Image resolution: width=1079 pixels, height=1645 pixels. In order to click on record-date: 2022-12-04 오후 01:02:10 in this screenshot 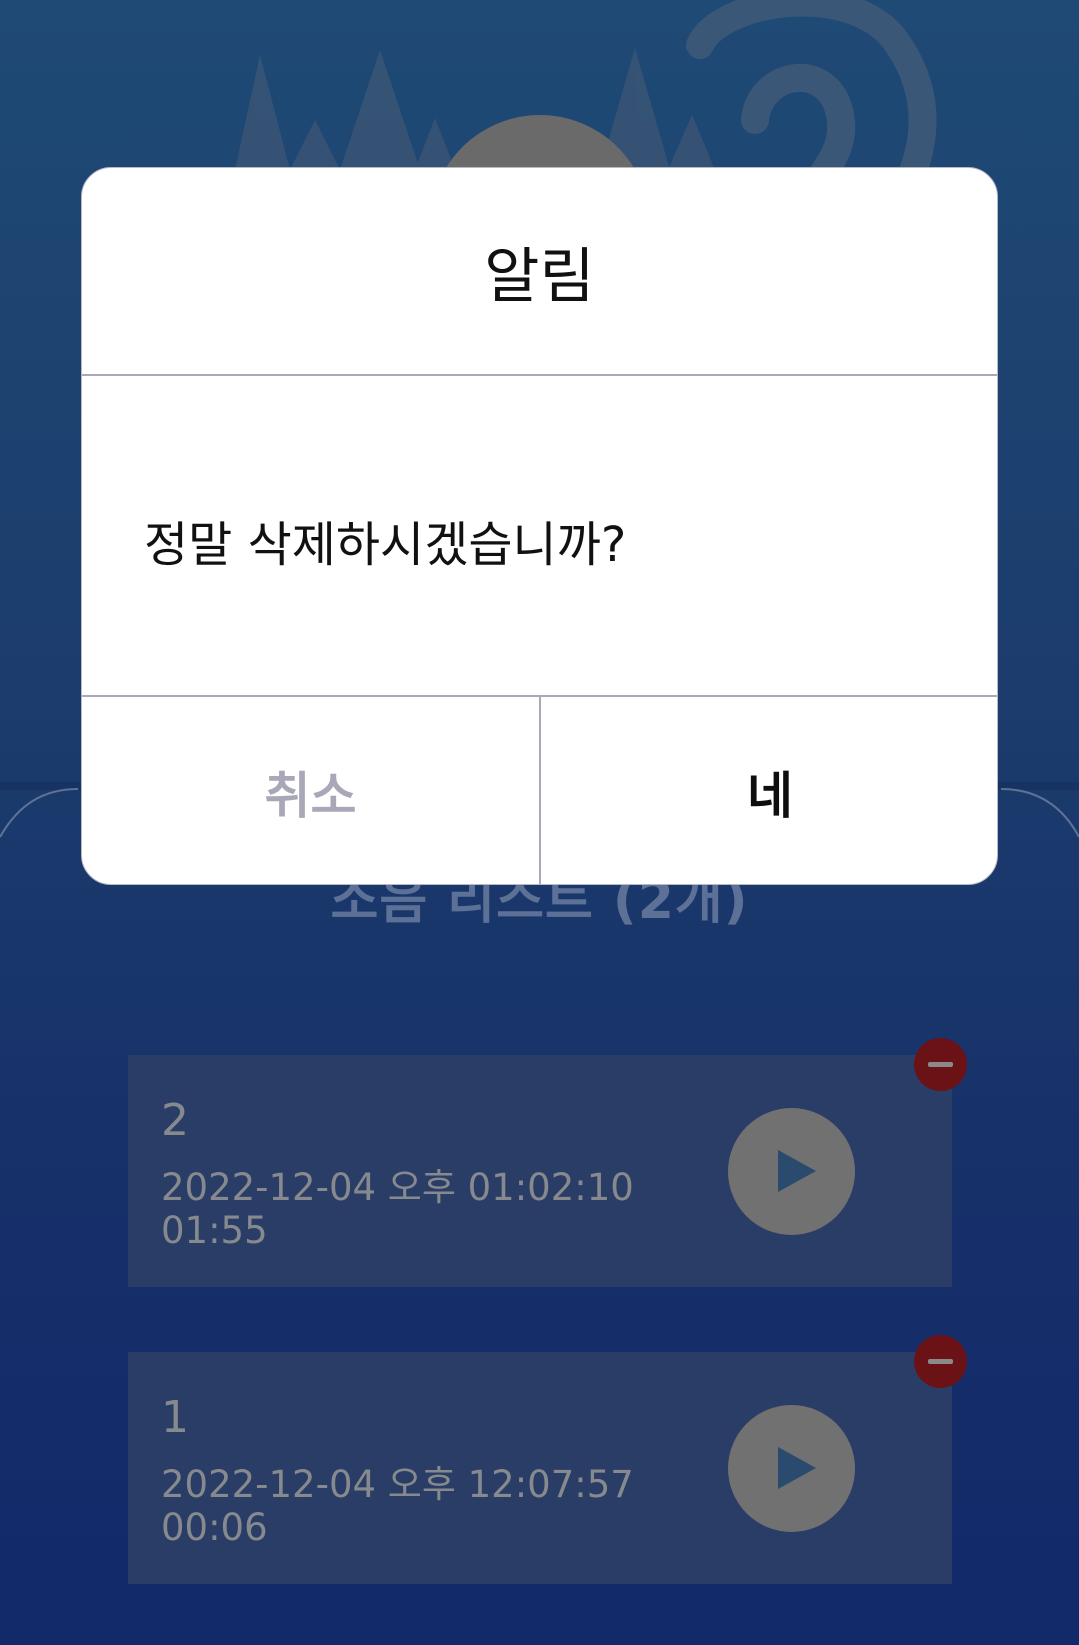, I will do `click(397, 1187)`.